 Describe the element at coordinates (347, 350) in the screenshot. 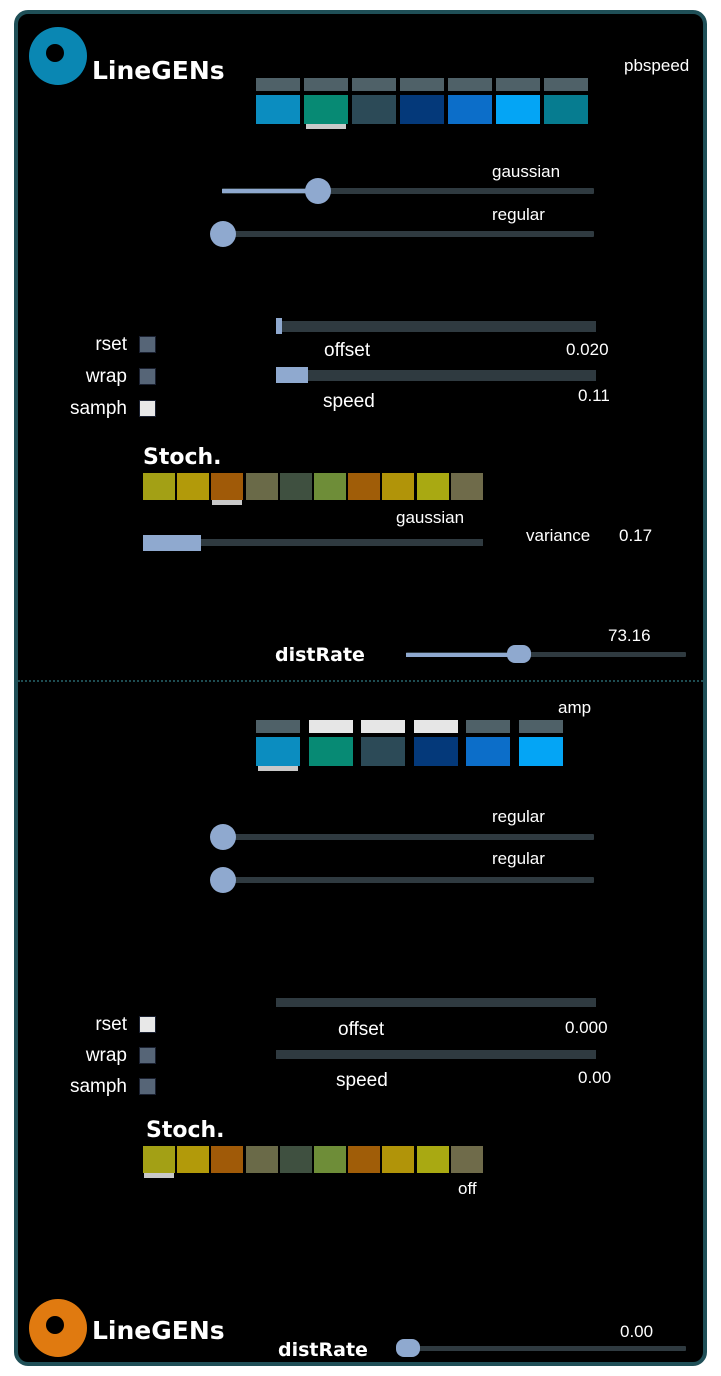

I see `offset-label: offset` at that location.